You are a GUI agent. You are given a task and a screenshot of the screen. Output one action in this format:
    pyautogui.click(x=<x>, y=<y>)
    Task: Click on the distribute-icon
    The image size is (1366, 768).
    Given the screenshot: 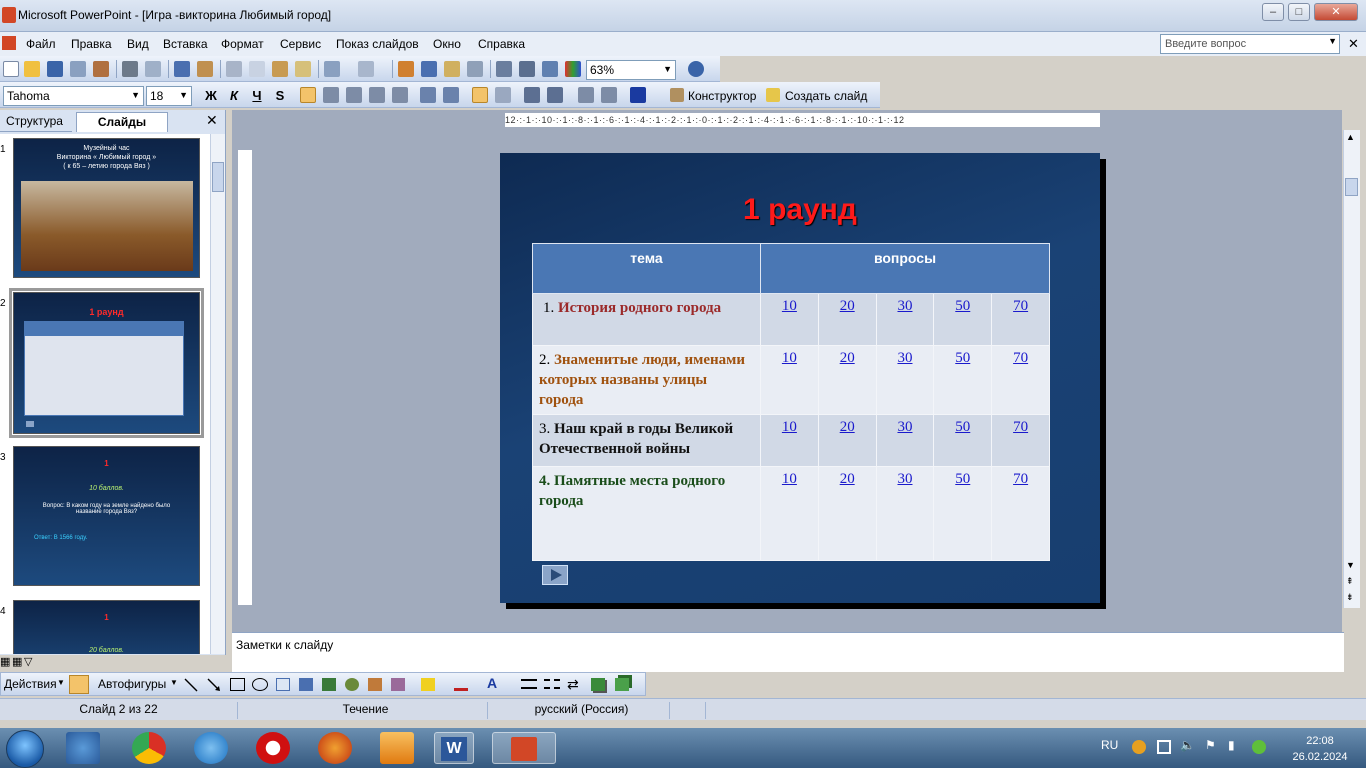 What is the action you would take?
    pyautogui.click(x=400, y=95)
    